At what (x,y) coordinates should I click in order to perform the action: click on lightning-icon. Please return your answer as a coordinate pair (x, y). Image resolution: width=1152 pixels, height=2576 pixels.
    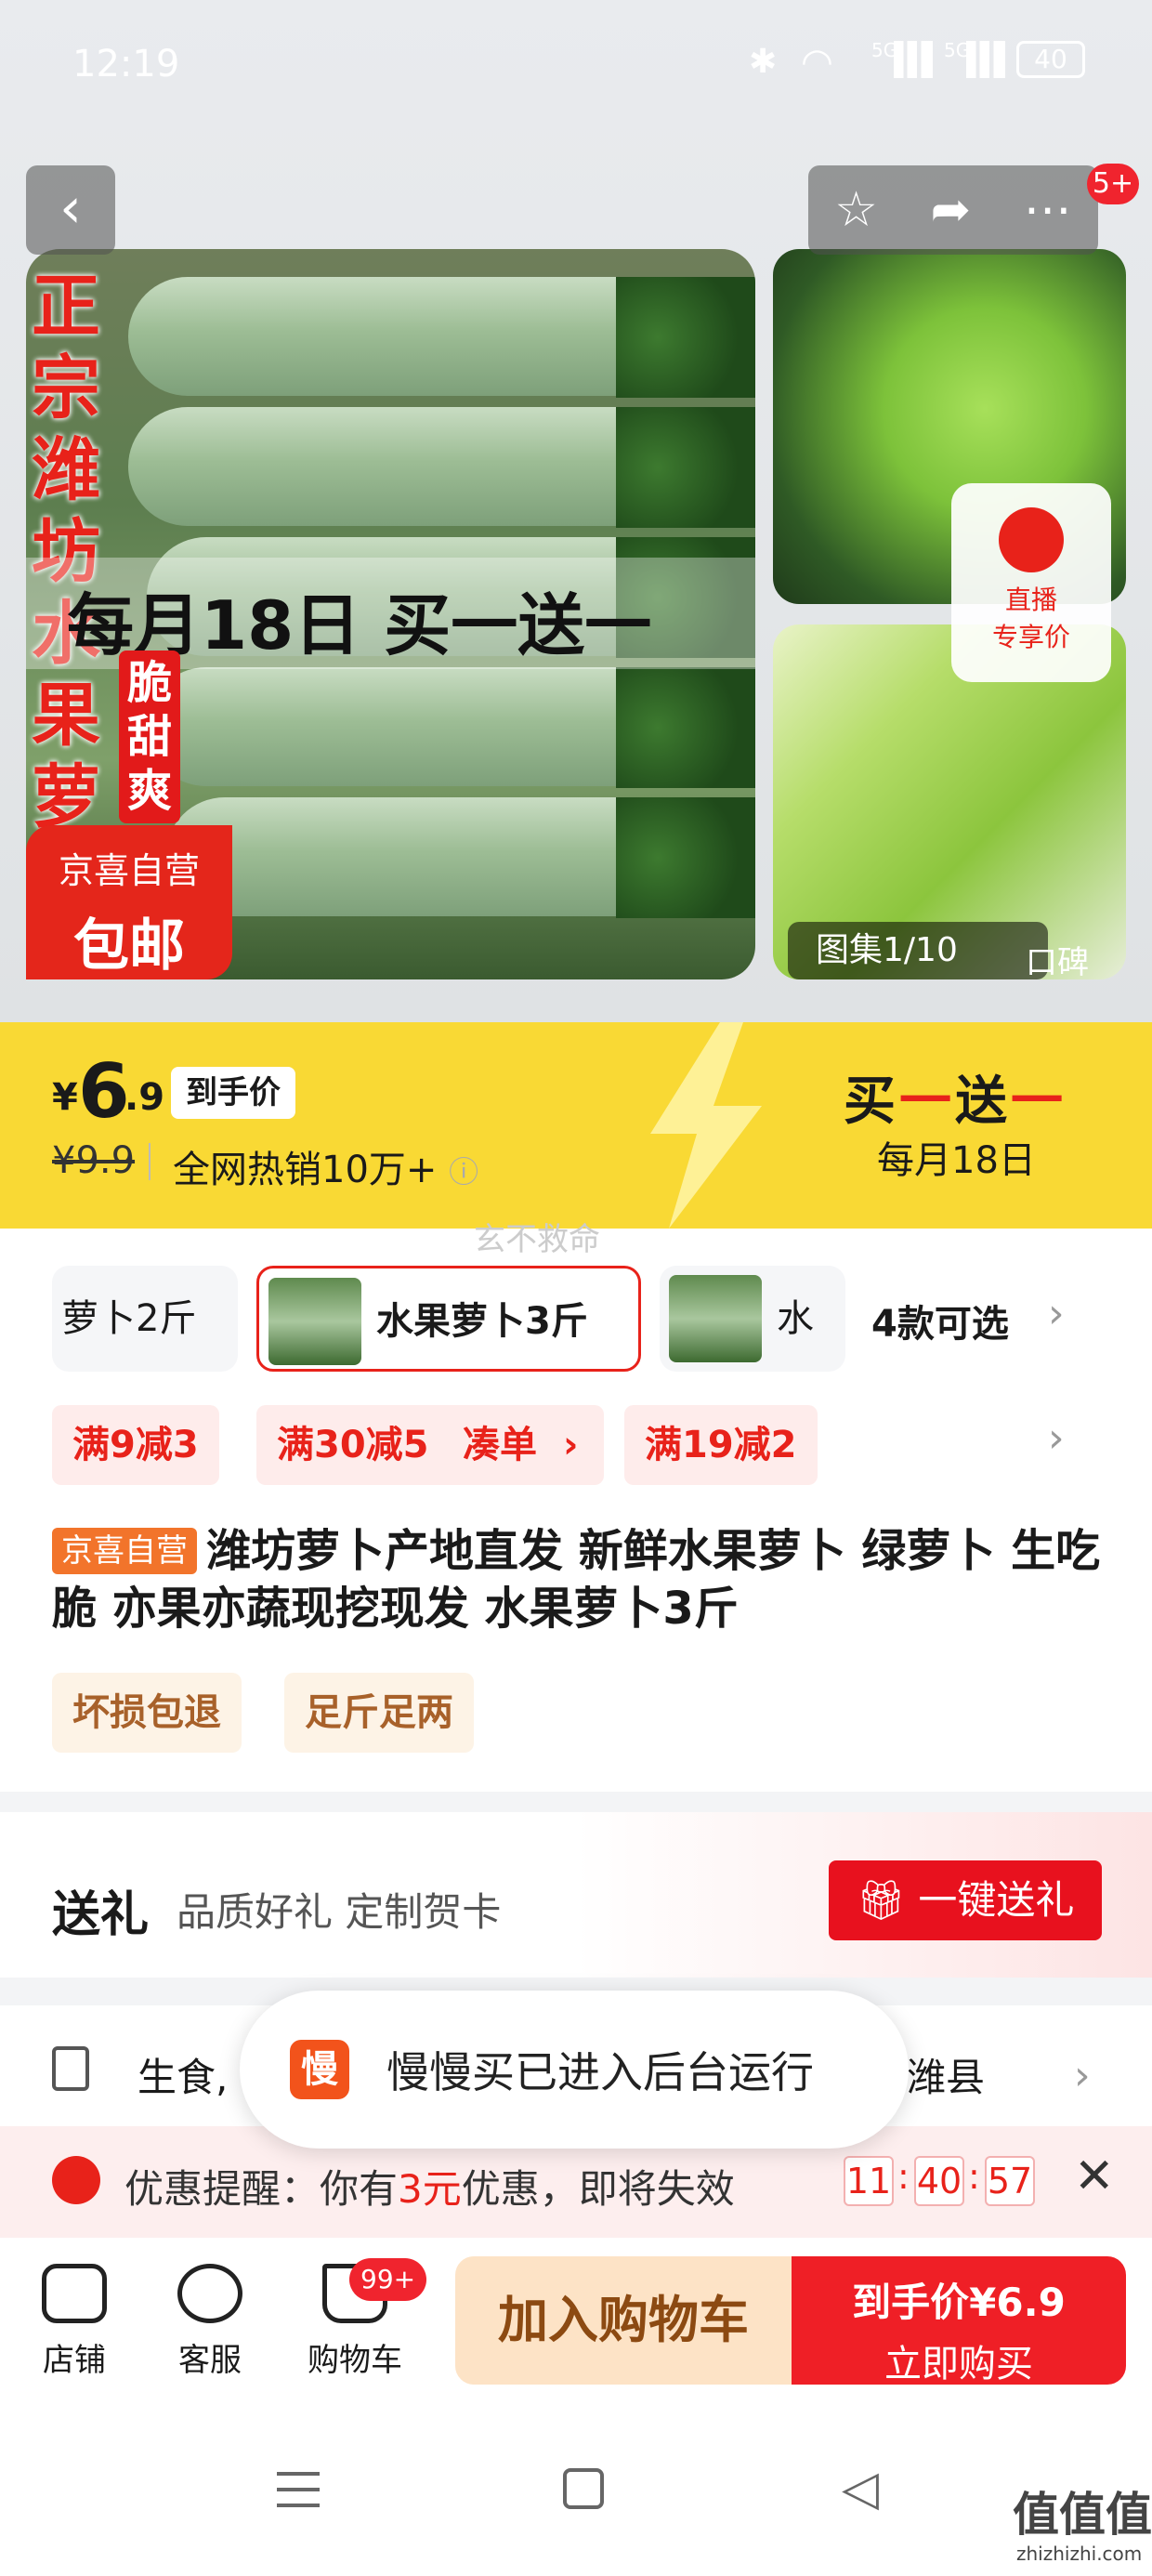
    Looking at the image, I should click on (706, 1125).